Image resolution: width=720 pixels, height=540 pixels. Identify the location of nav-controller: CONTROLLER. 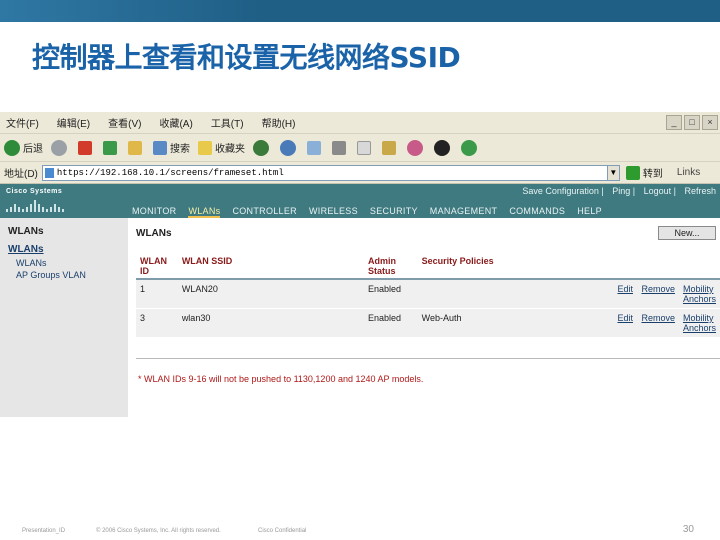
(264, 212).